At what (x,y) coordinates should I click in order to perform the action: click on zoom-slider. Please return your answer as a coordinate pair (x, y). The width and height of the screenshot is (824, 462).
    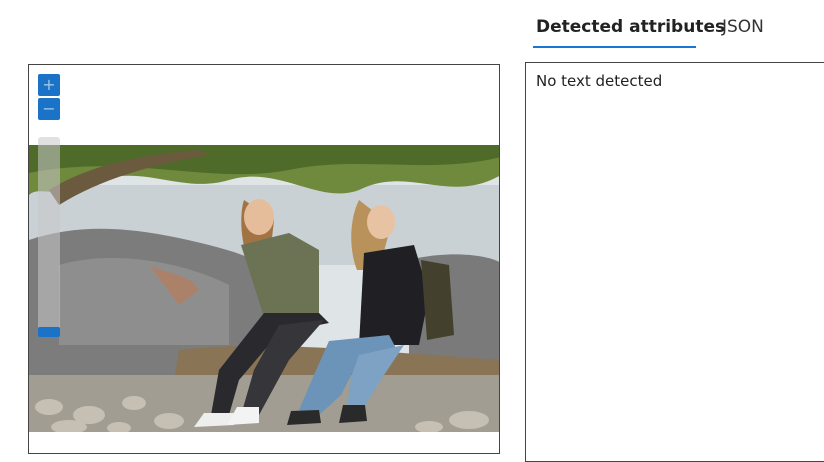
    Looking at the image, I should click on (49, 237).